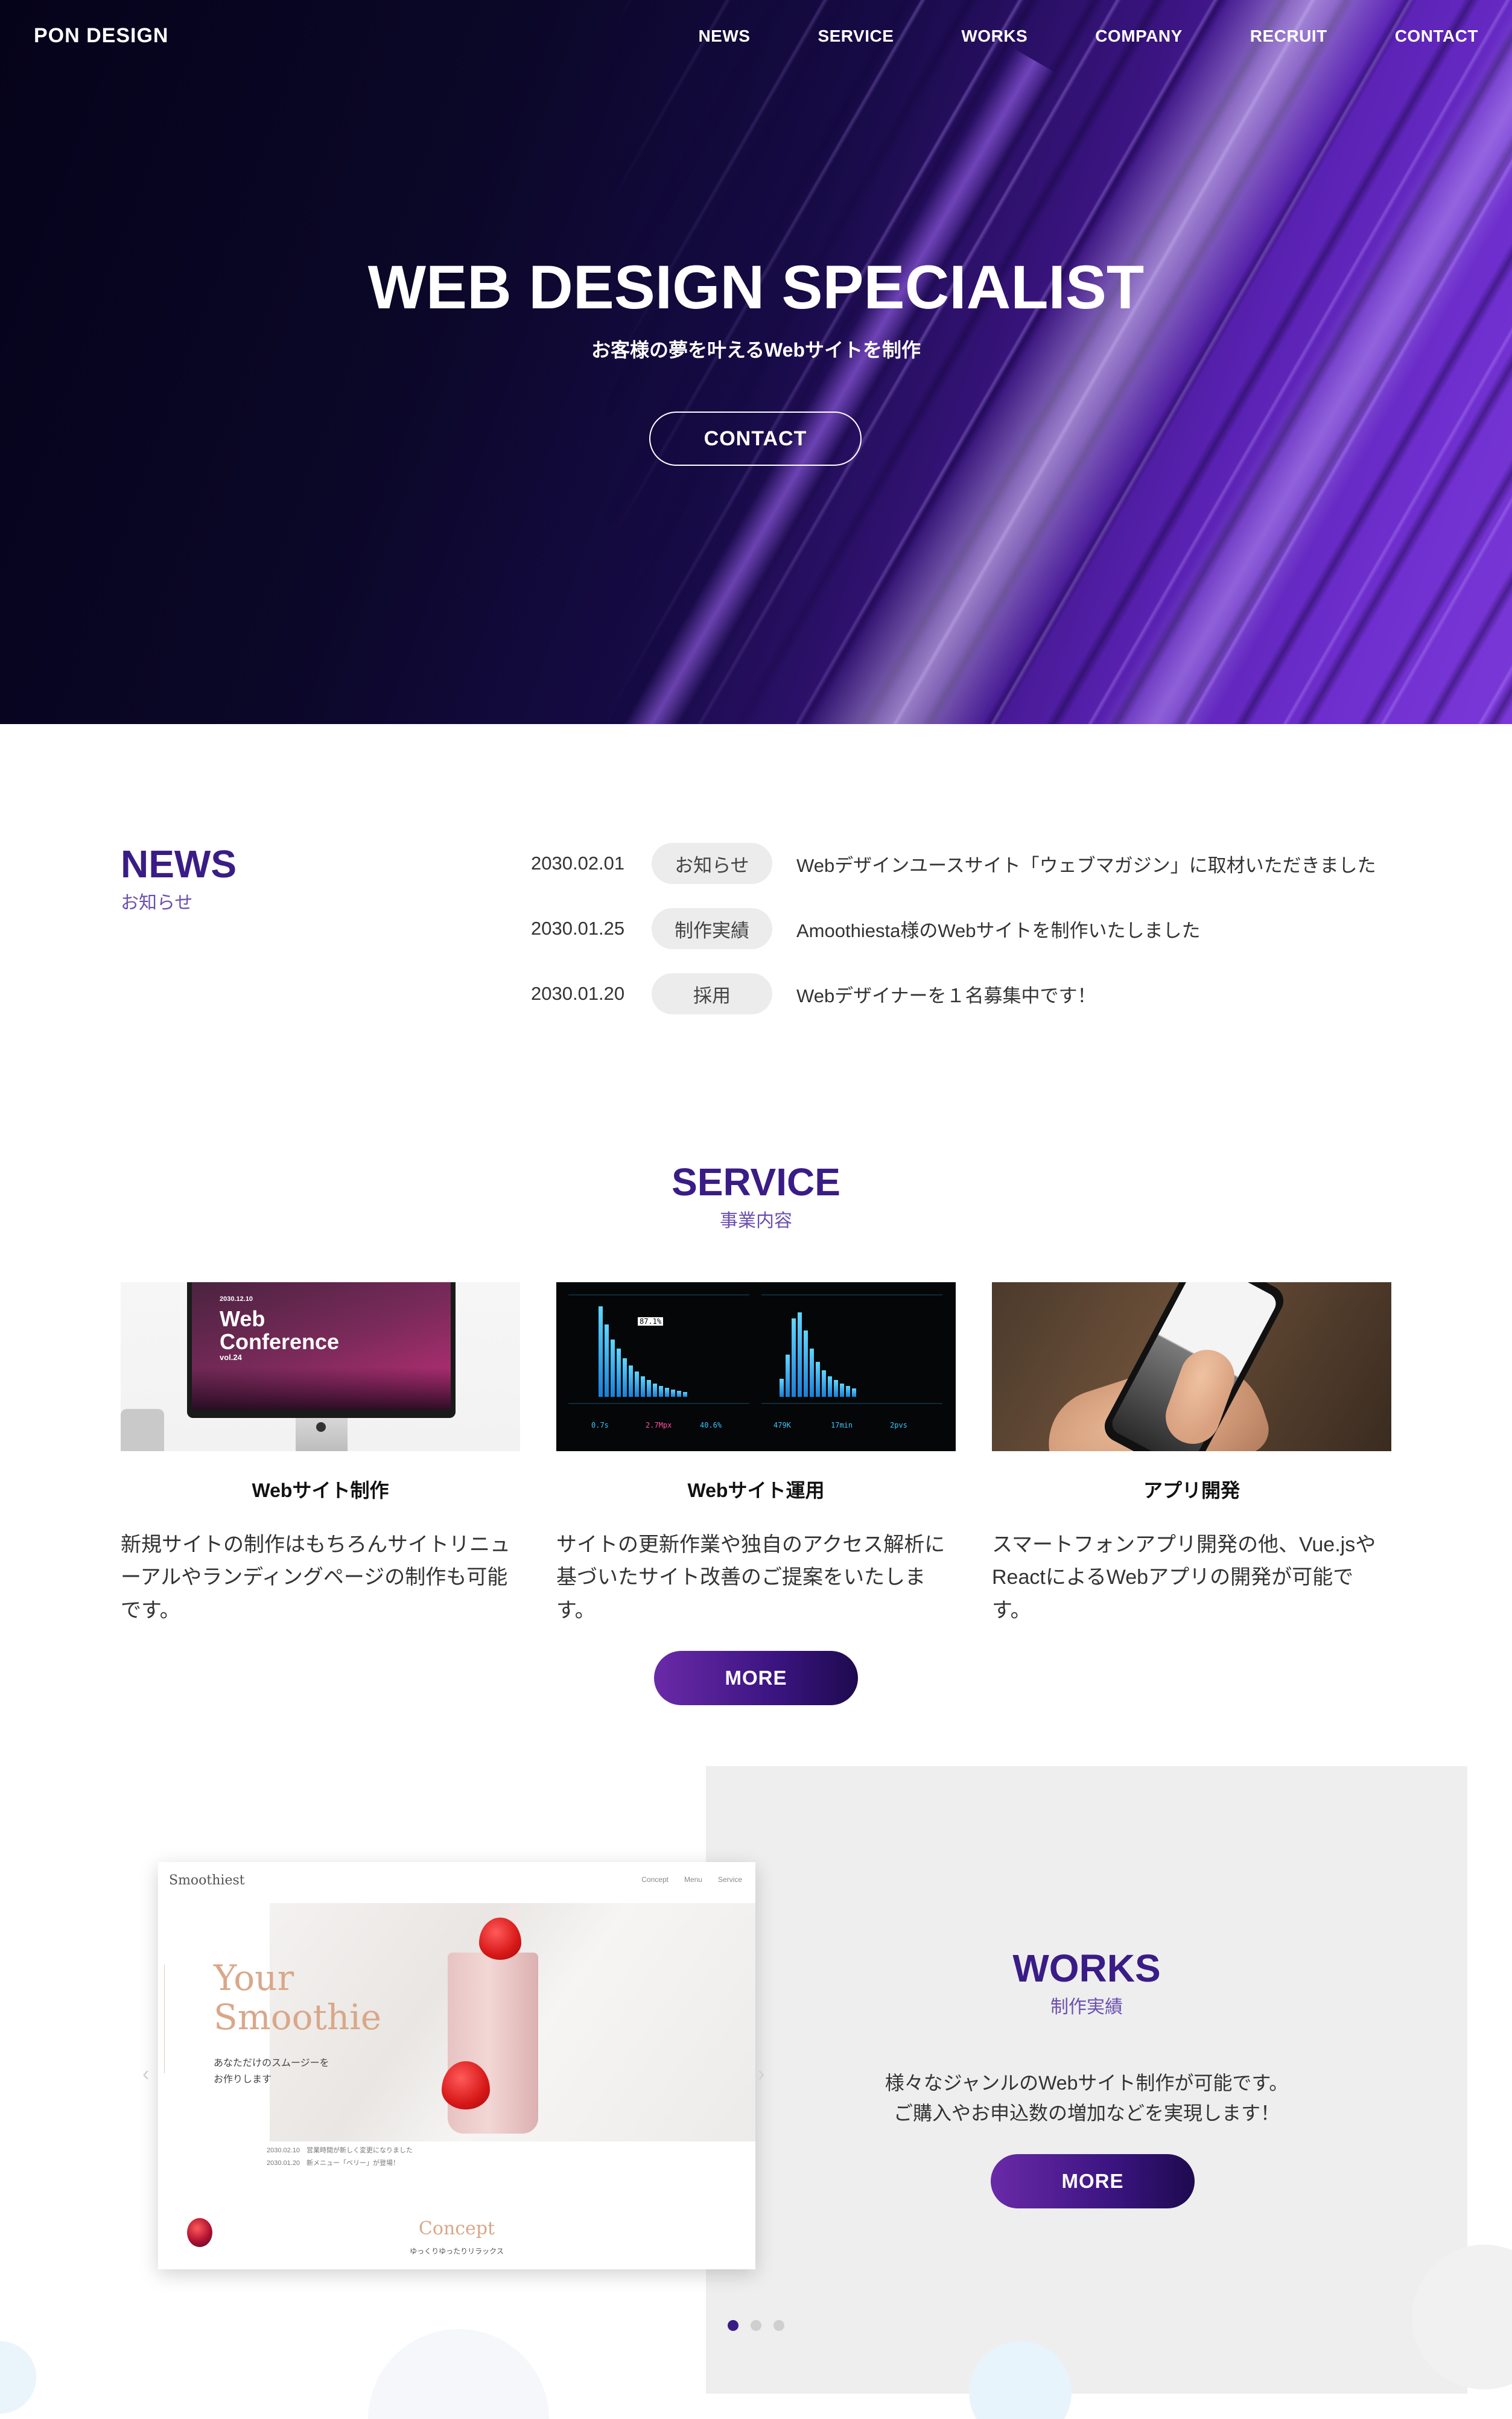 This screenshot has height=2419, width=1512. What do you see at coordinates (651, 1321) in the screenshot?
I see `dashboard-badge: 87.1%` at bounding box center [651, 1321].